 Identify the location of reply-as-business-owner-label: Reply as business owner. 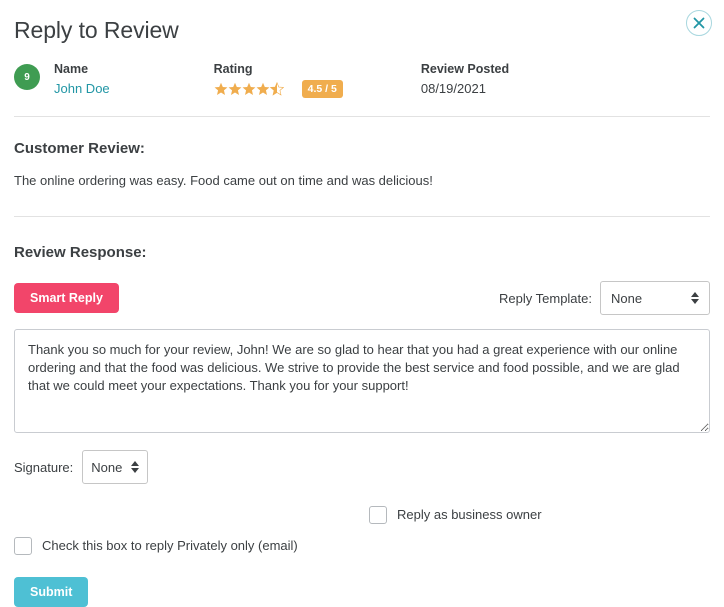
(469, 514).